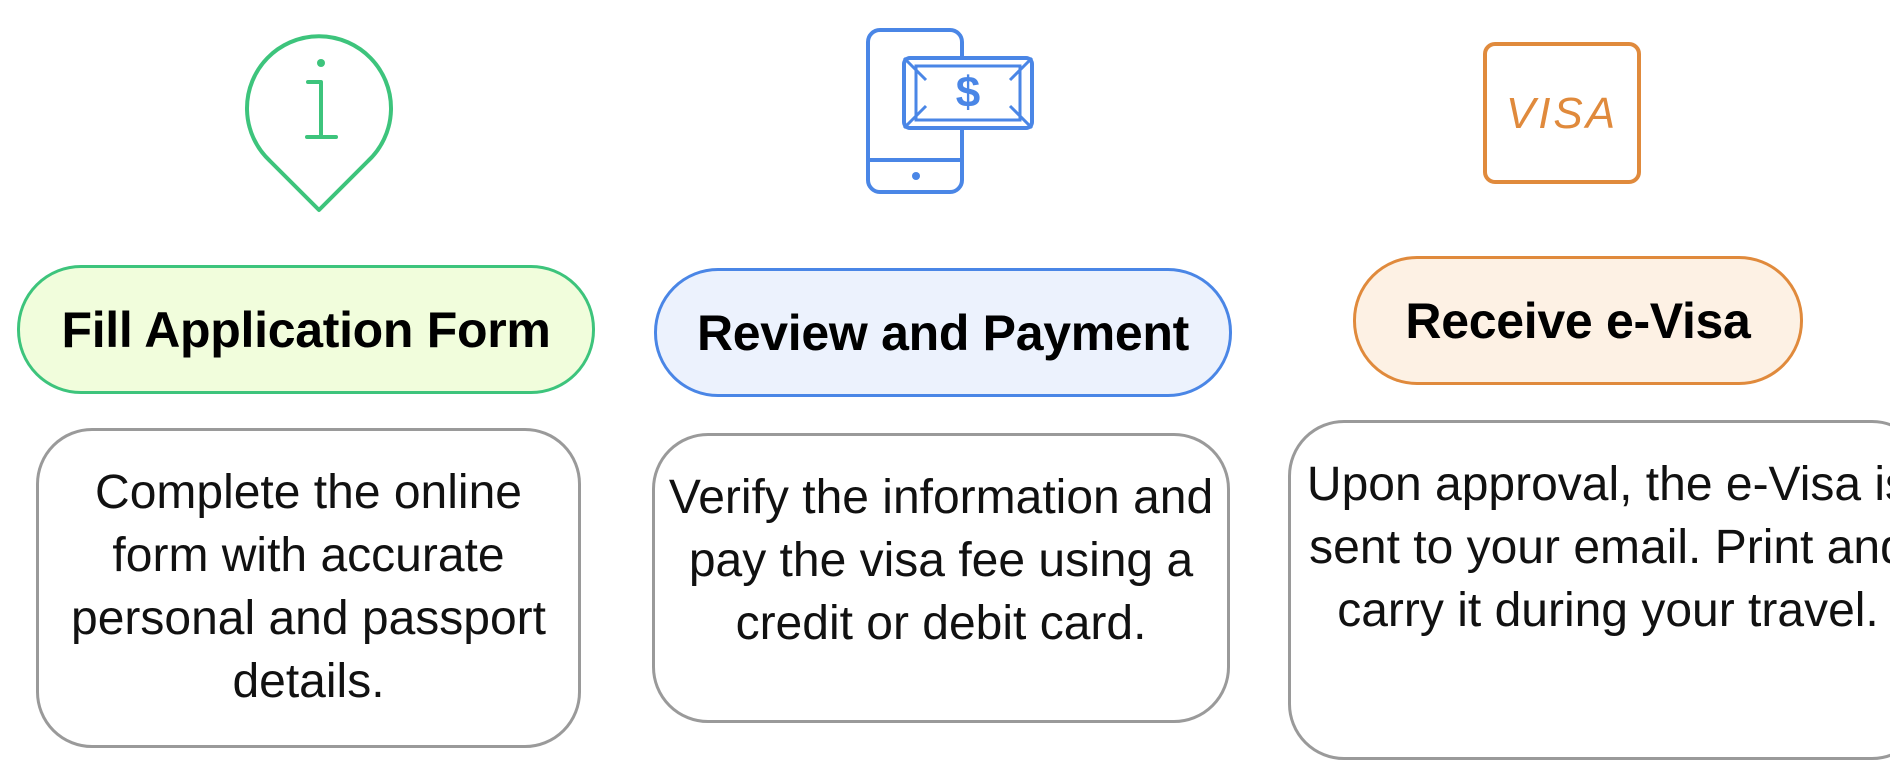 The image size is (1890, 760). I want to click on step-title-pill: Fill Application Form, so click(306, 329).